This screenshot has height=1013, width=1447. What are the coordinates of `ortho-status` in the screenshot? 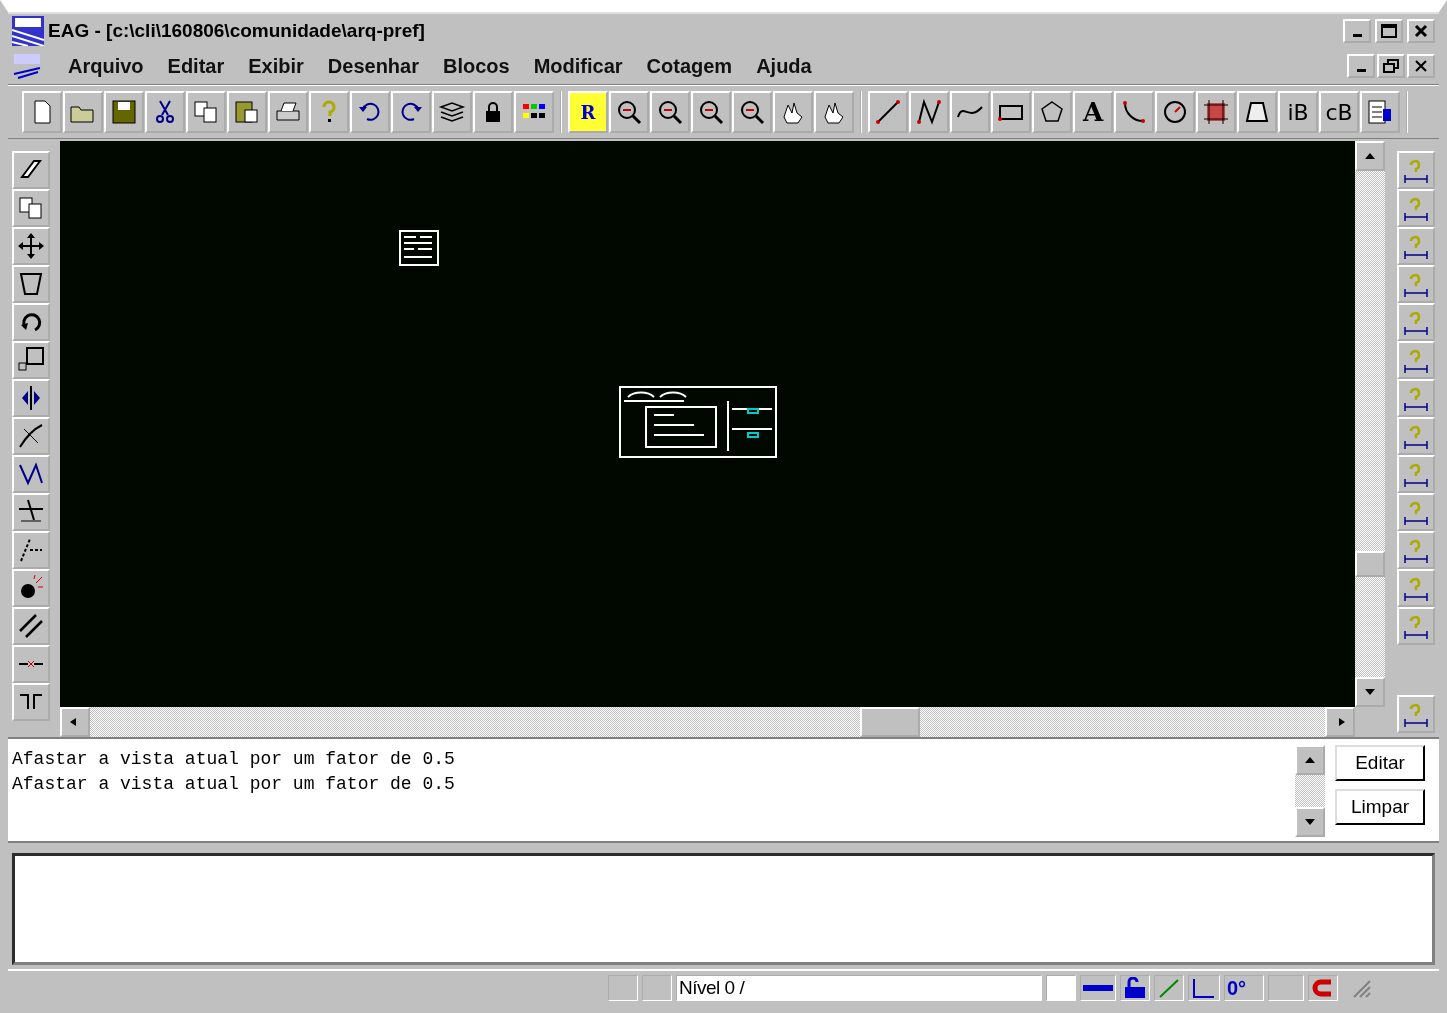 It's located at (1204, 988).